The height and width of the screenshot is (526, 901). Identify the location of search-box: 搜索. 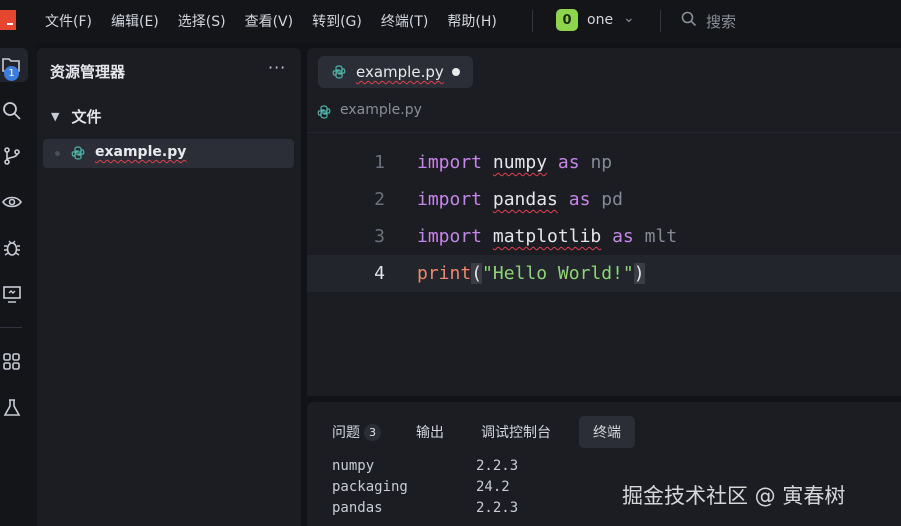
(721, 21).